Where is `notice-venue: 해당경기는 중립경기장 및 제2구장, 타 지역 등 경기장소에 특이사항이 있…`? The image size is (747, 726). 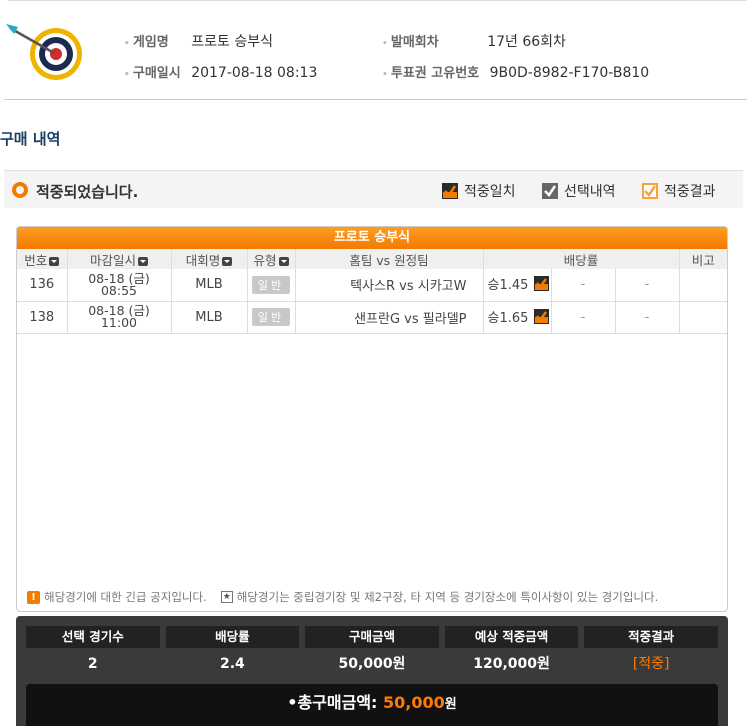 notice-venue: 해당경기는 중립경기장 및 제2구장, 타 지역 등 경기장소에 특이사항이 있… is located at coordinates (447, 597).